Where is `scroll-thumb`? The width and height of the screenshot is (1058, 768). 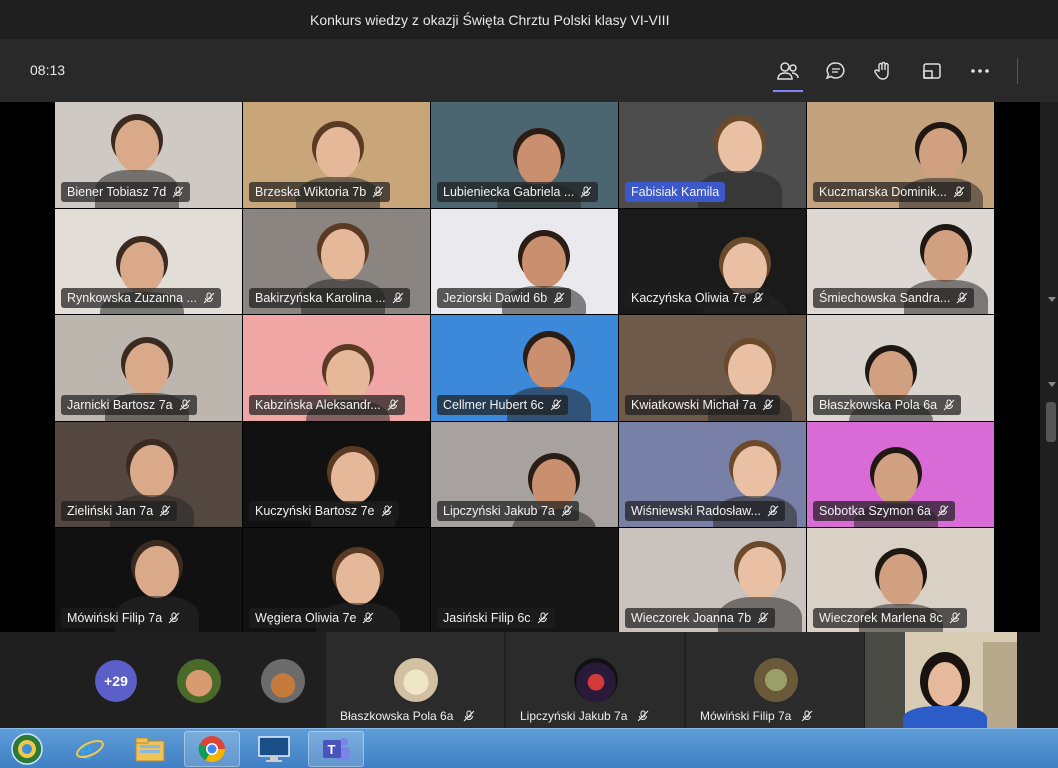 scroll-thumb is located at coordinates (1051, 422).